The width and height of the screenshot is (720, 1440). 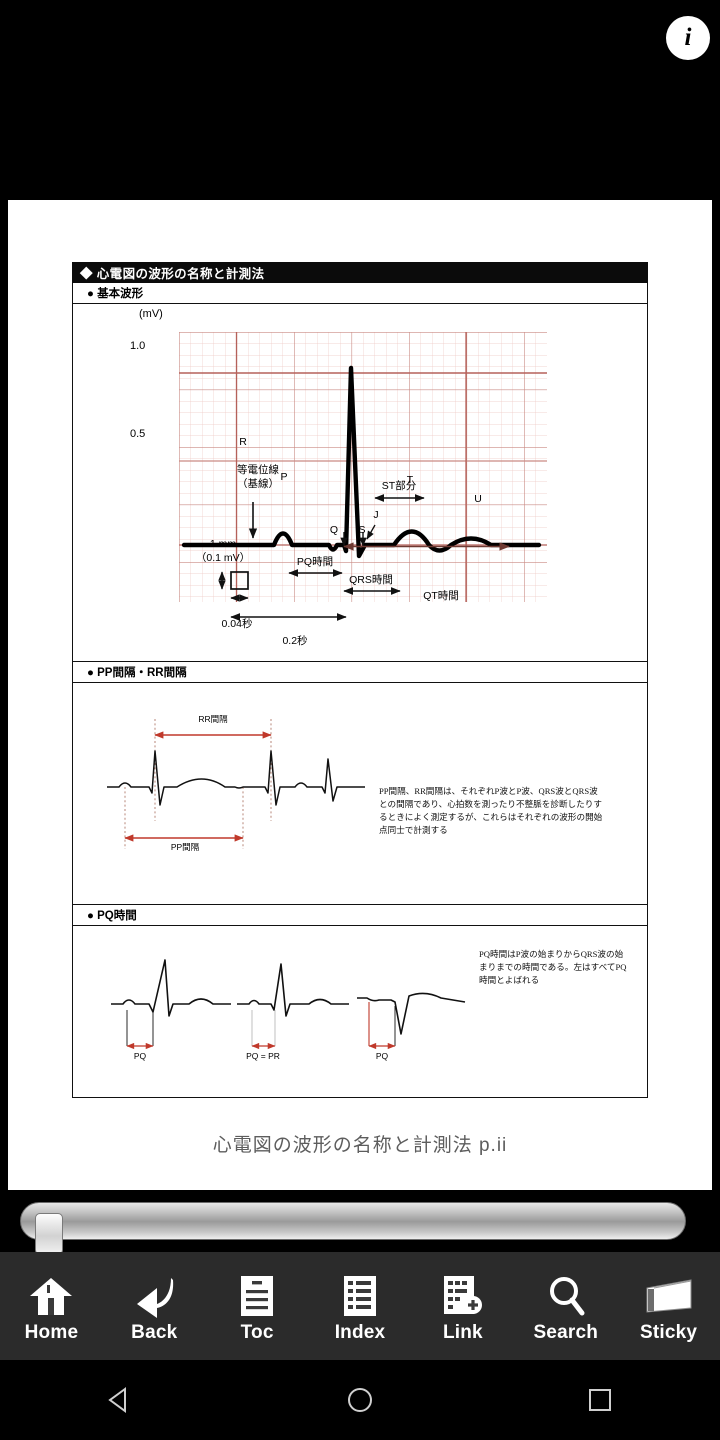 I want to click on toolbar-item-index: Index, so click(x=360, y=1306).